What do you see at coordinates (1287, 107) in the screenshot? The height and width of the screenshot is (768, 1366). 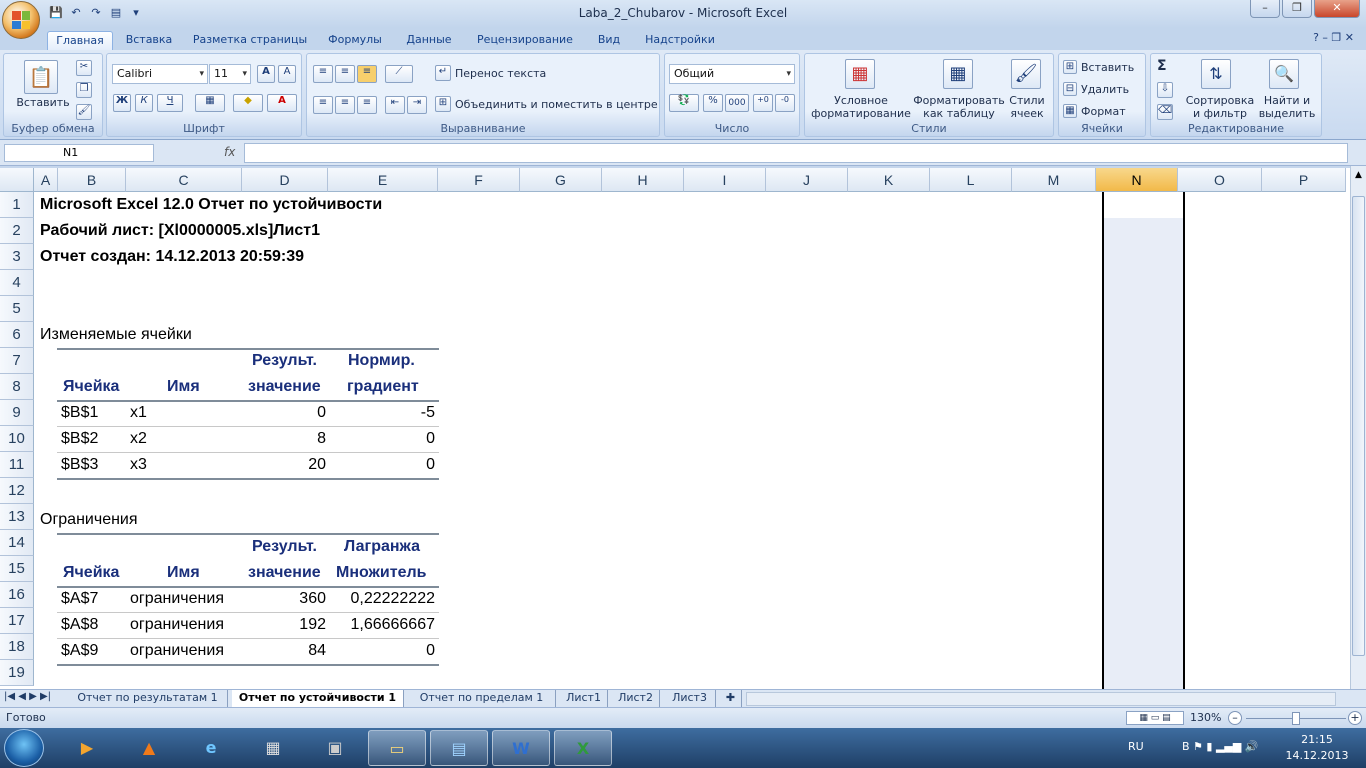 I see `find-select-button: Найти и выделить` at bounding box center [1287, 107].